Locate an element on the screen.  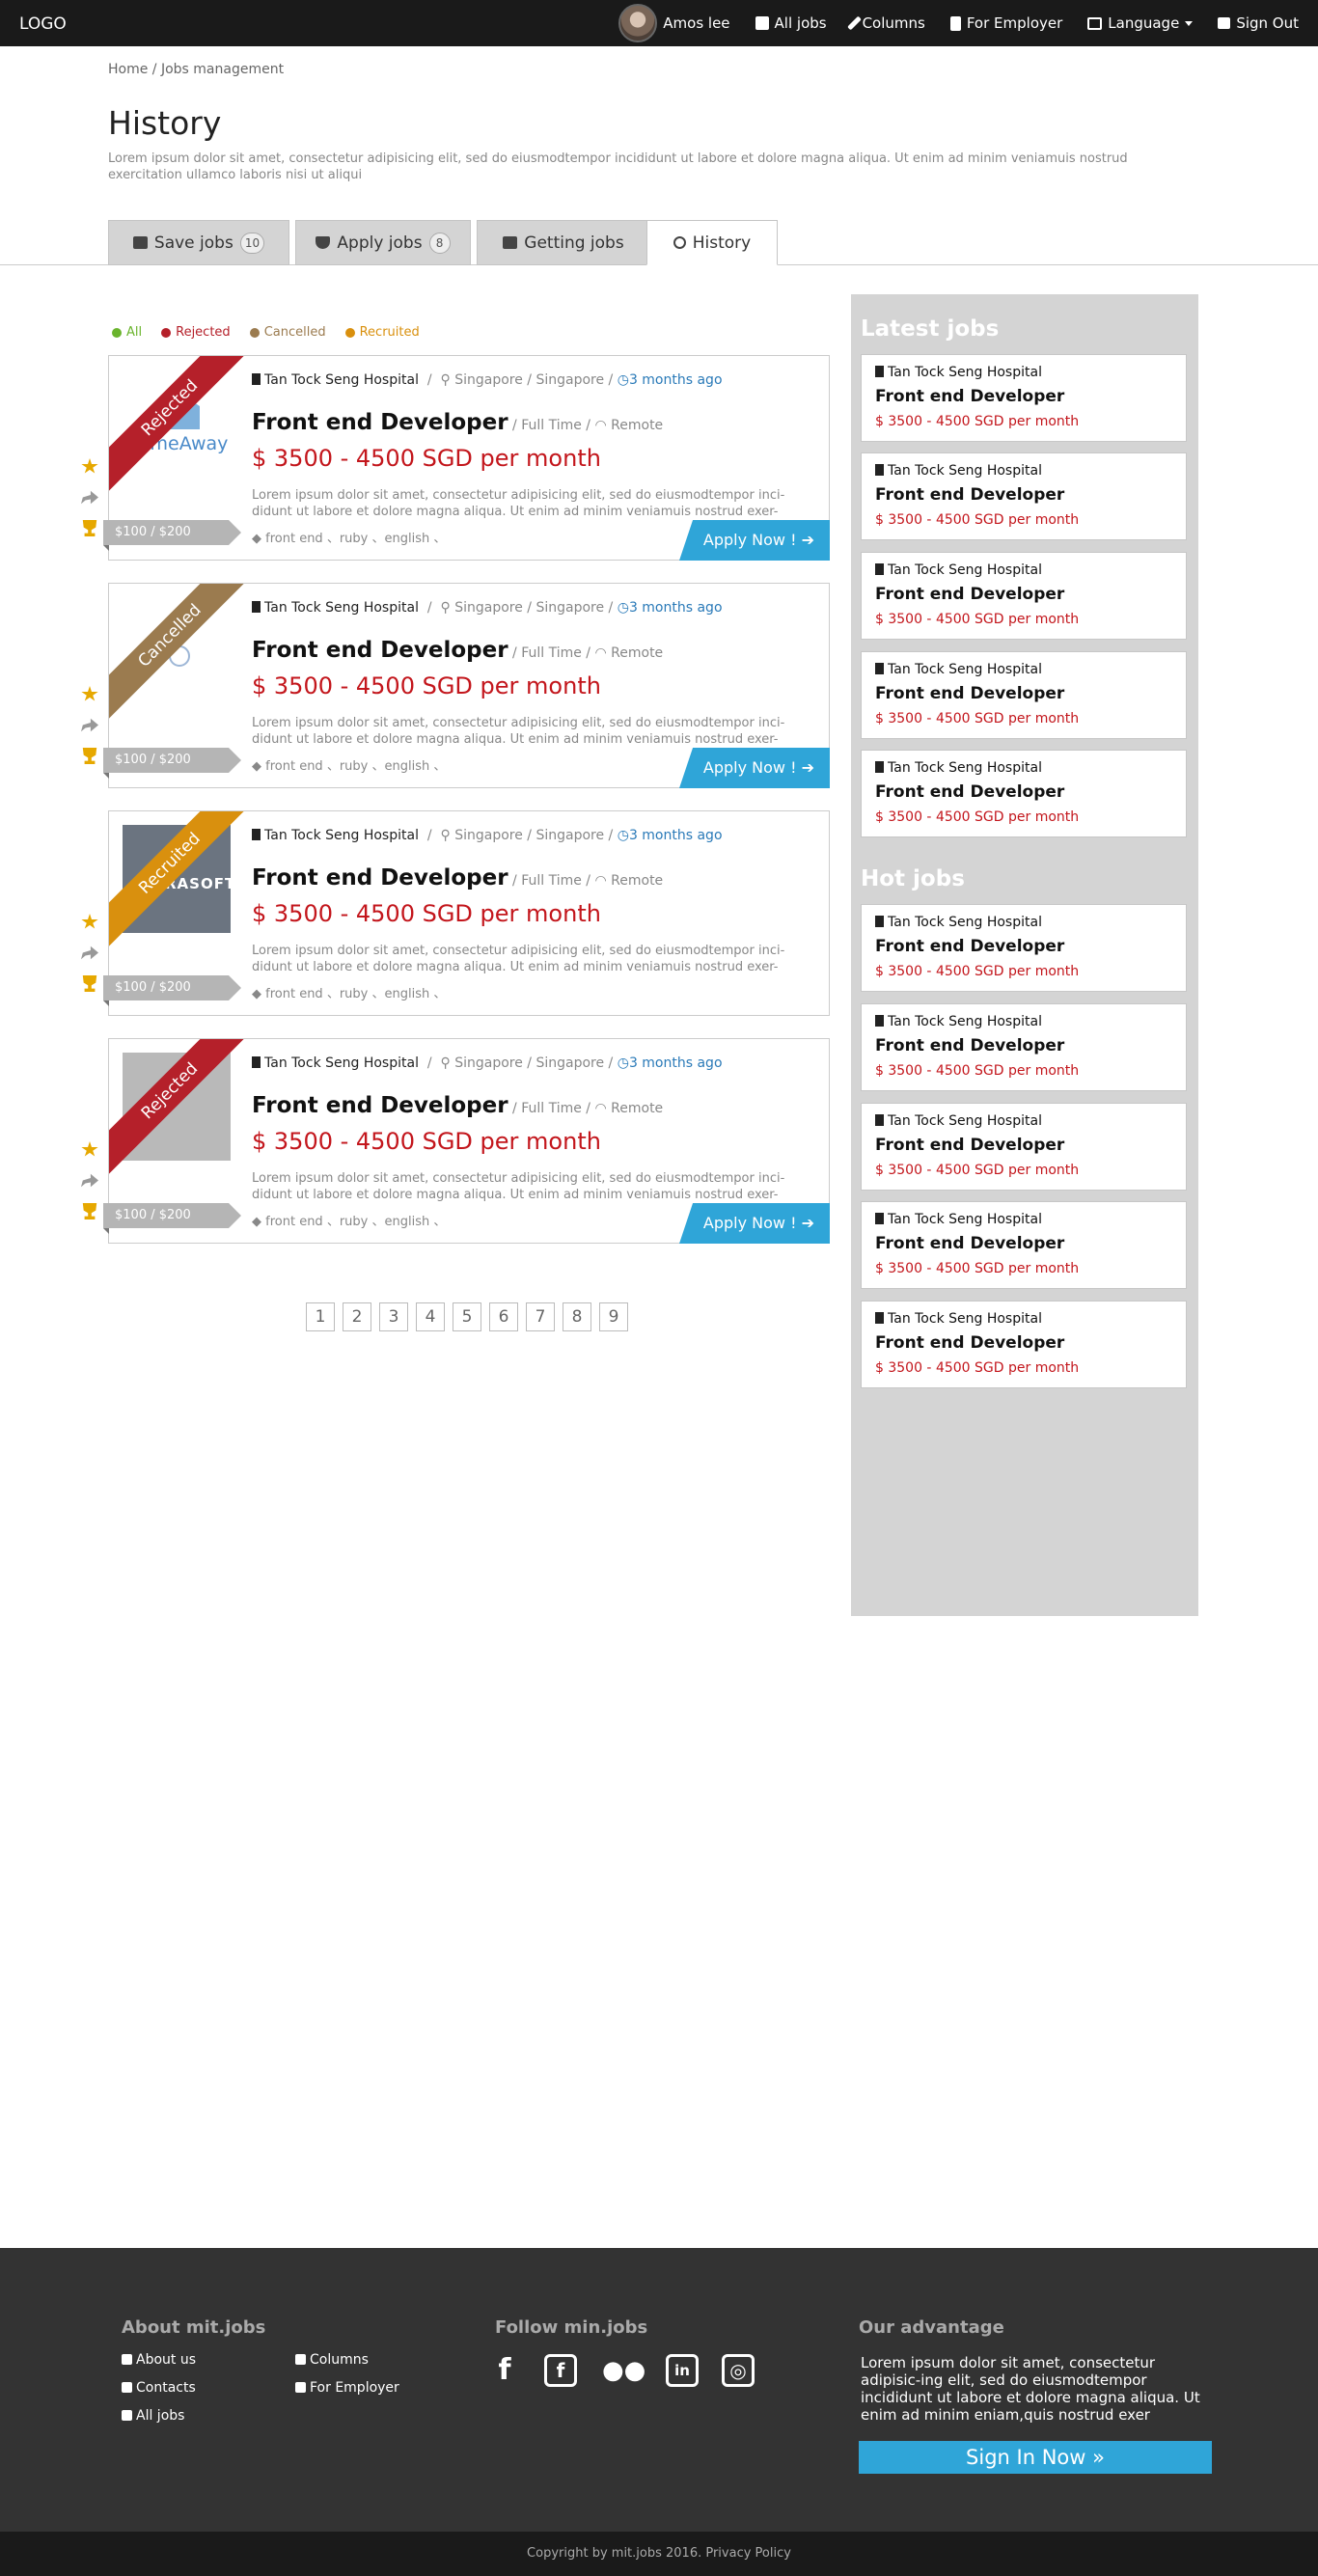
filter-rejected: Rejected is located at coordinates (196, 332).